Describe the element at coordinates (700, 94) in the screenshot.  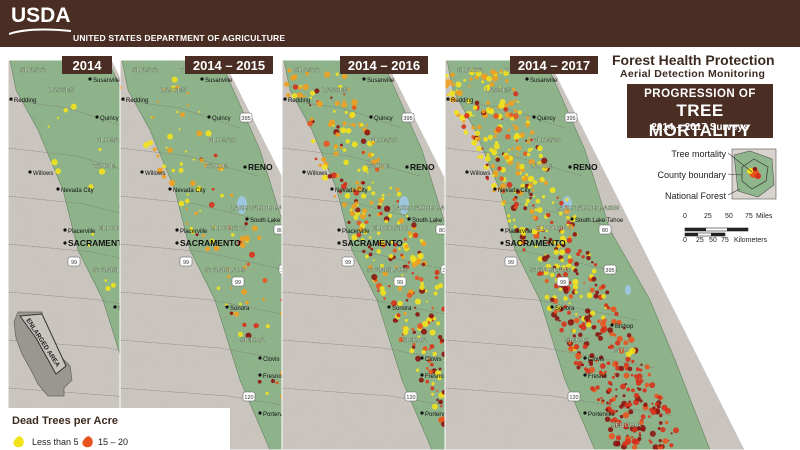
I see `title-line-1: PROGRESSION OF` at that location.